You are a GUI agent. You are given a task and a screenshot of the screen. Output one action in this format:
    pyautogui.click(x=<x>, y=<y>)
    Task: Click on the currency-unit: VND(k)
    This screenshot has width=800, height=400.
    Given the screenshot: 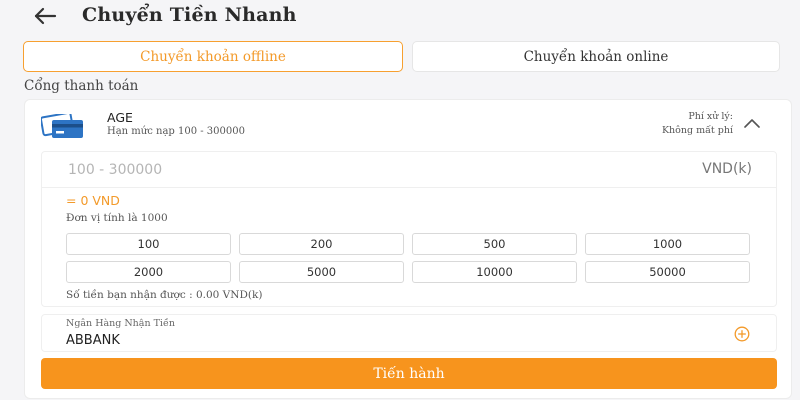 What is the action you would take?
    pyautogui.click(x=727, y=169)
    